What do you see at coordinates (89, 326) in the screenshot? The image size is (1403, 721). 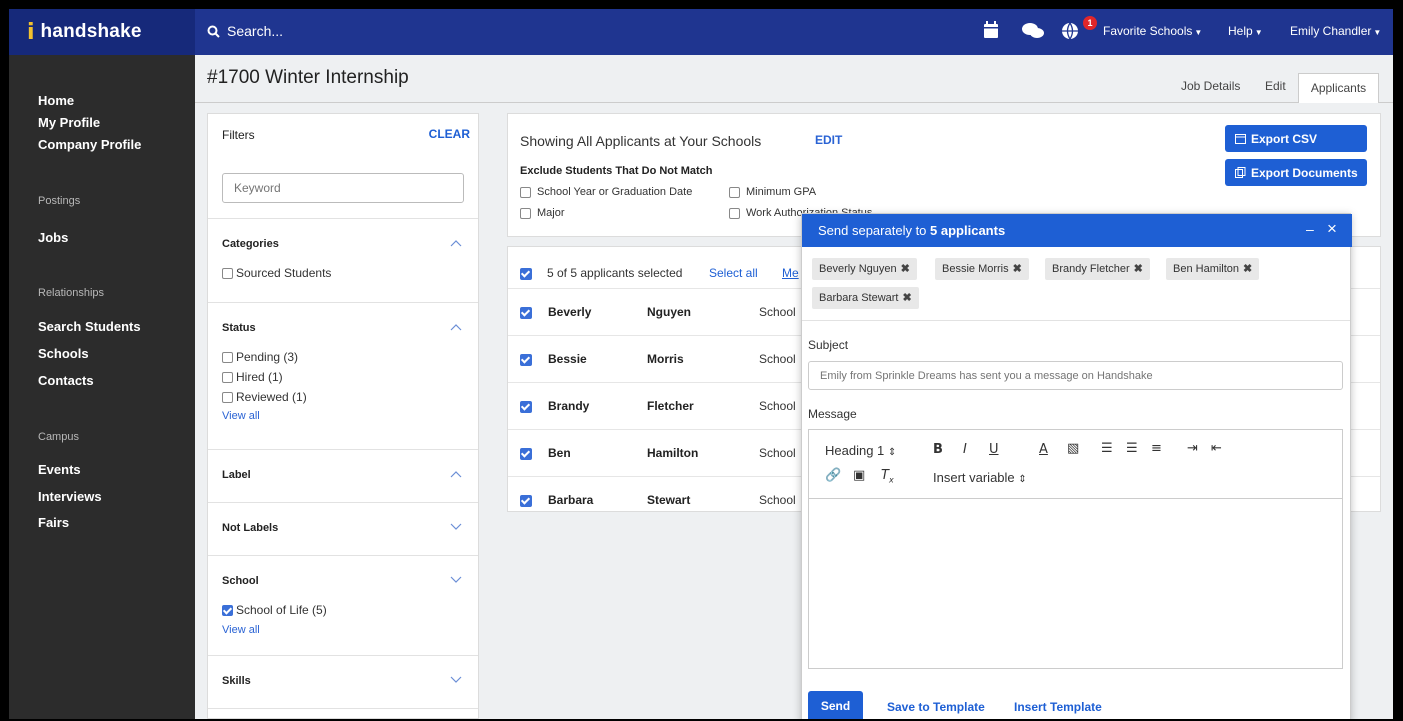 I see `sidebar-item-search-students: Search Students` at bounding box center [89, 326].